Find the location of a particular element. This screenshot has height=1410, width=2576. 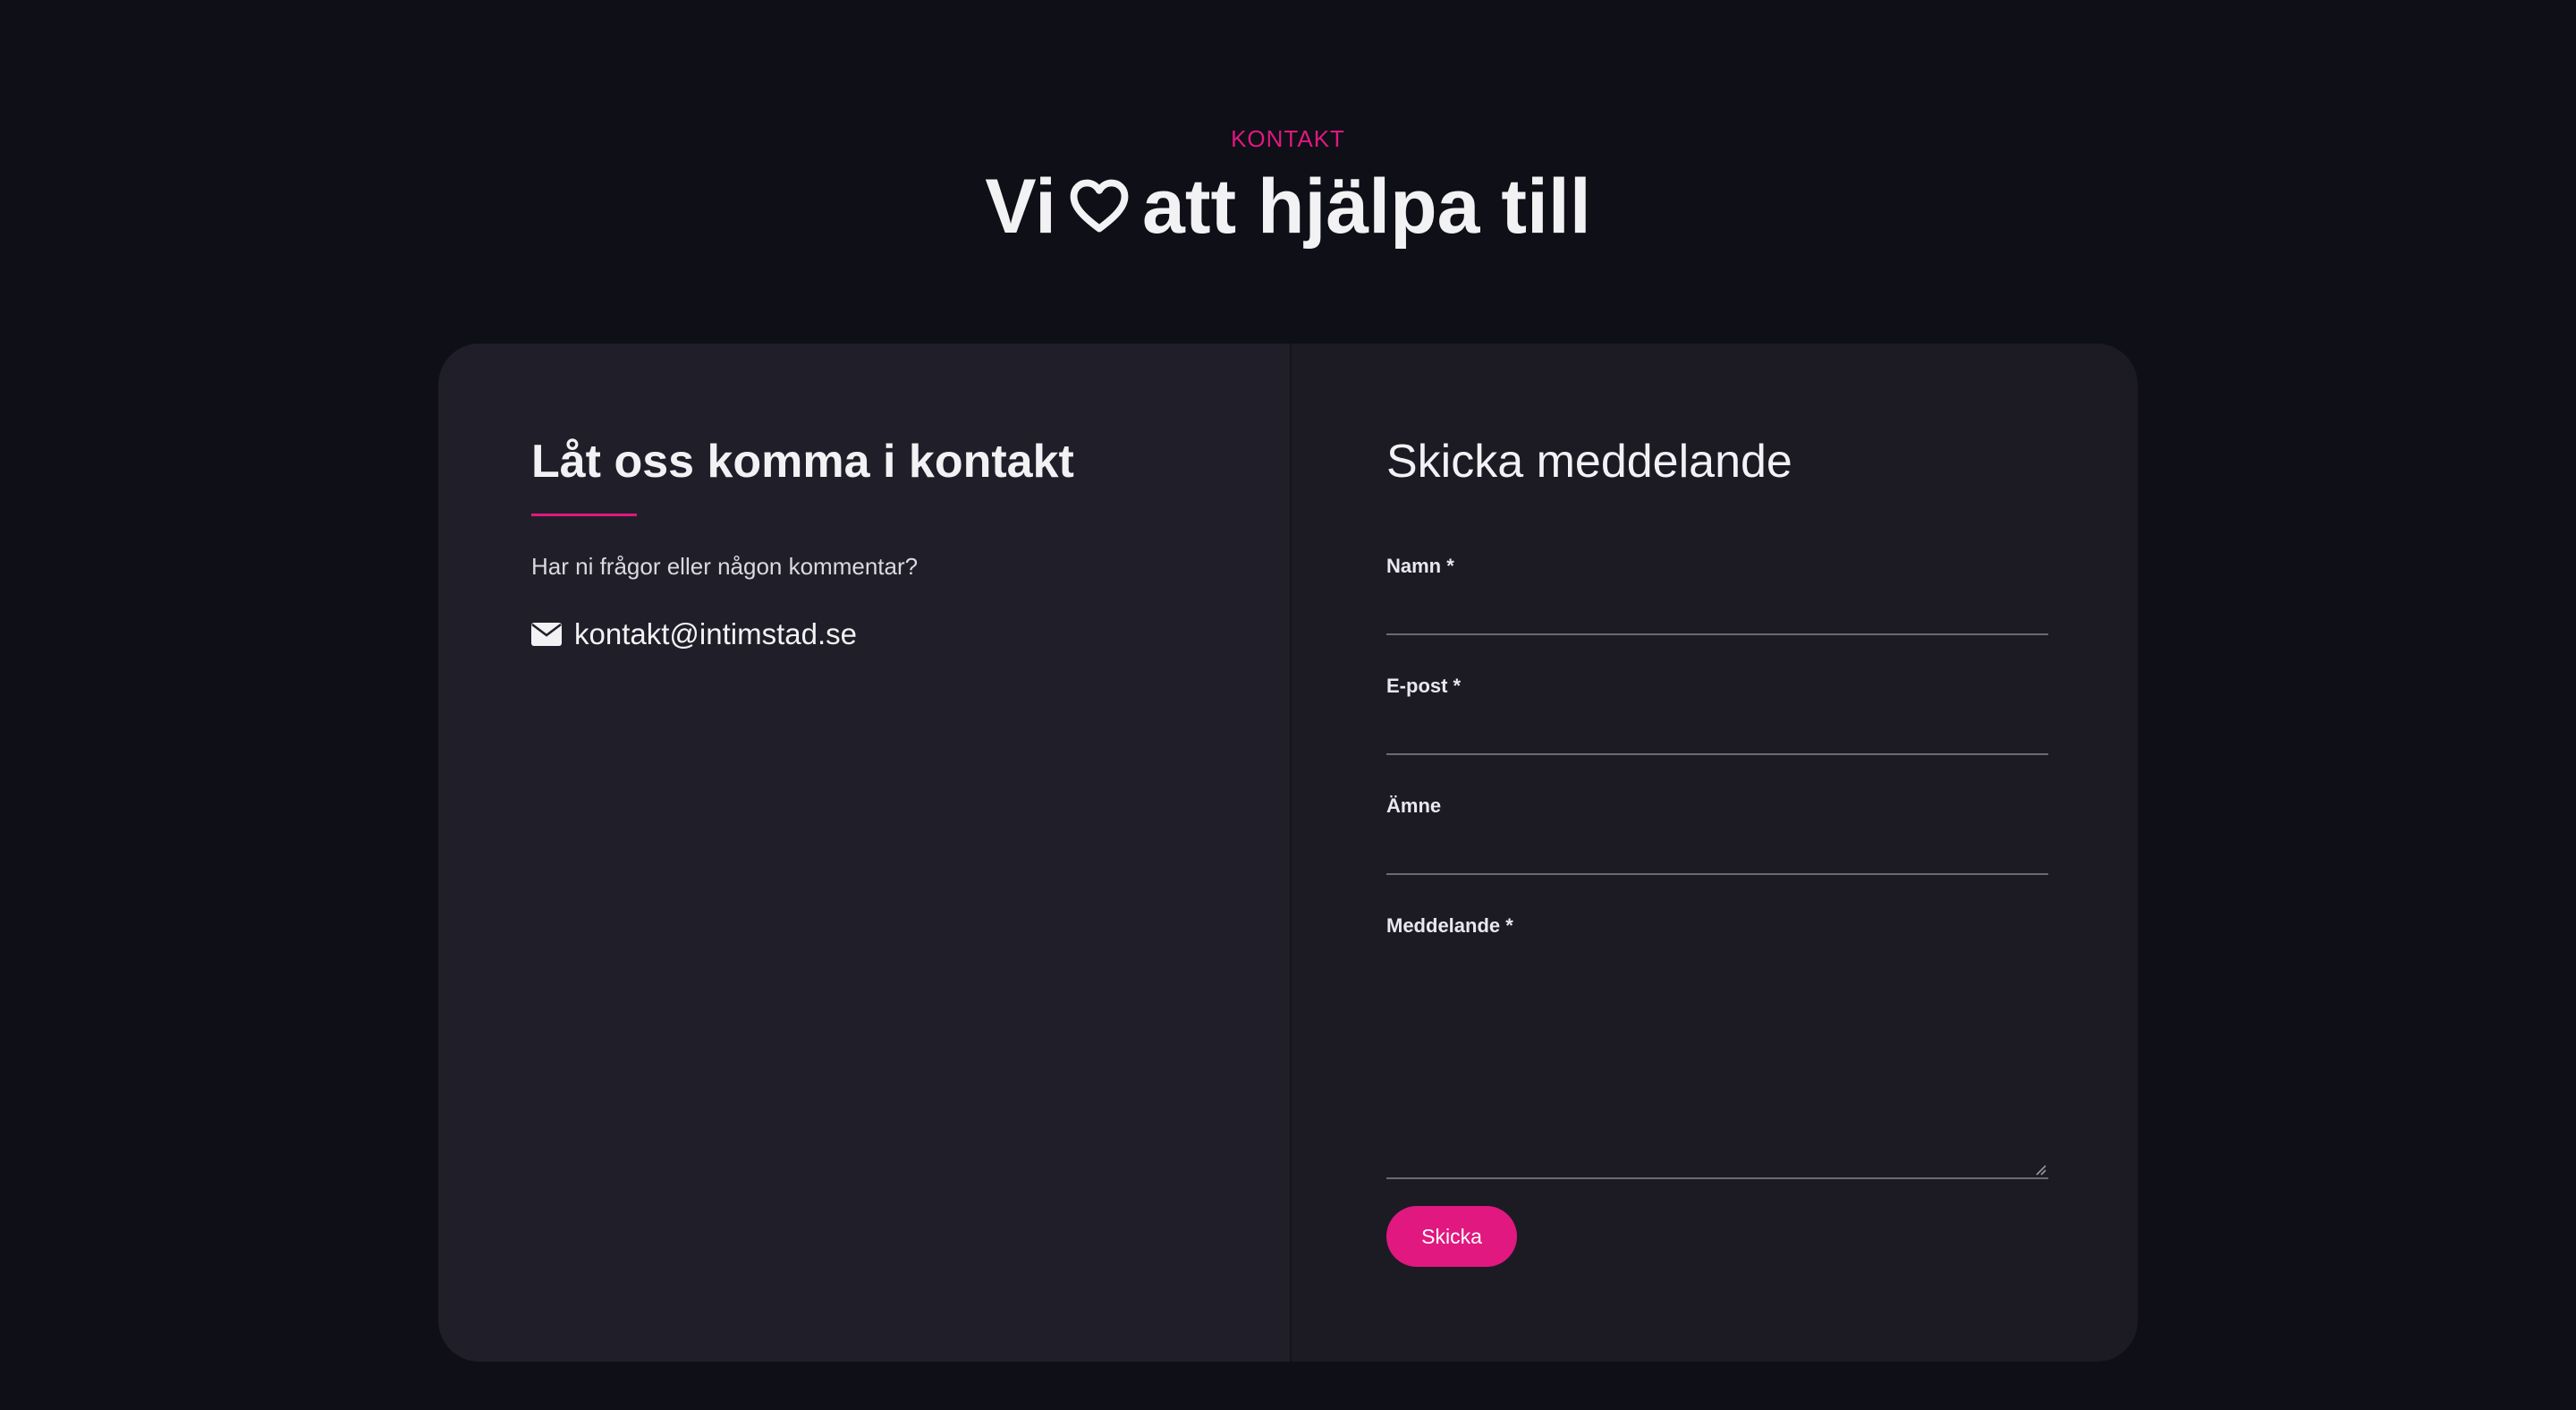

subject-label: Ämne is located at coordinates (1414, 806).